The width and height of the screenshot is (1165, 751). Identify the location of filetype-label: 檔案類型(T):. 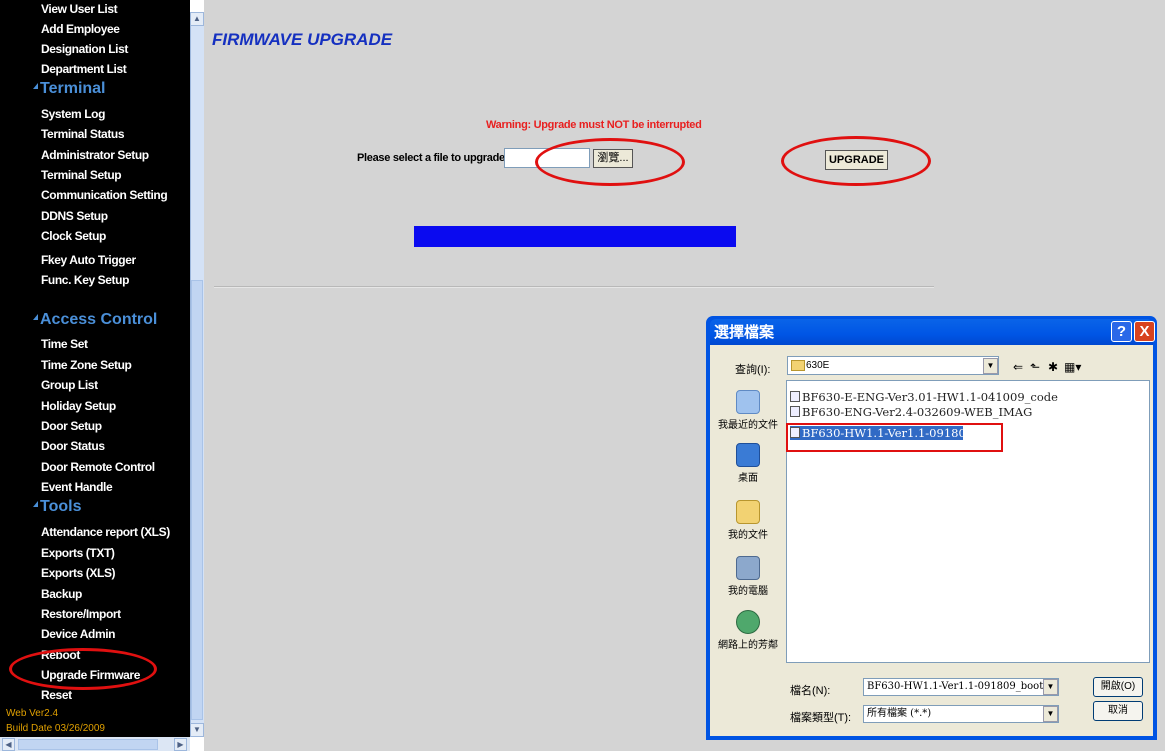
(821, 718).